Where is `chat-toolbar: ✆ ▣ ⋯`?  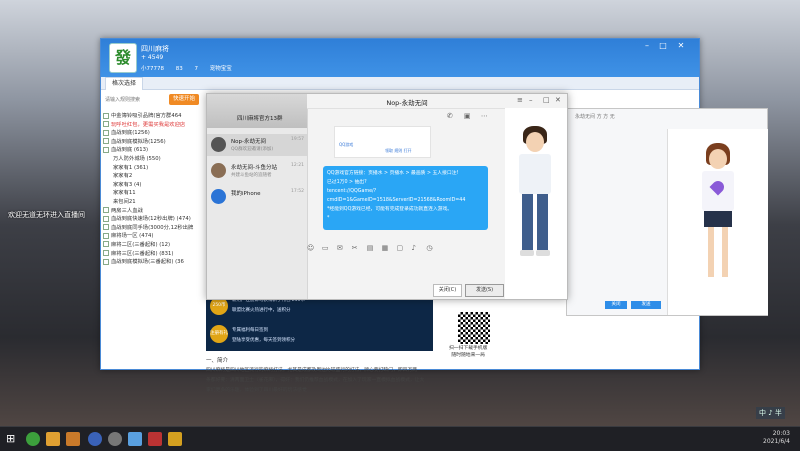
chat-toolbar: ✆ ▣ ⋯ is located at coordinates (471, 116).